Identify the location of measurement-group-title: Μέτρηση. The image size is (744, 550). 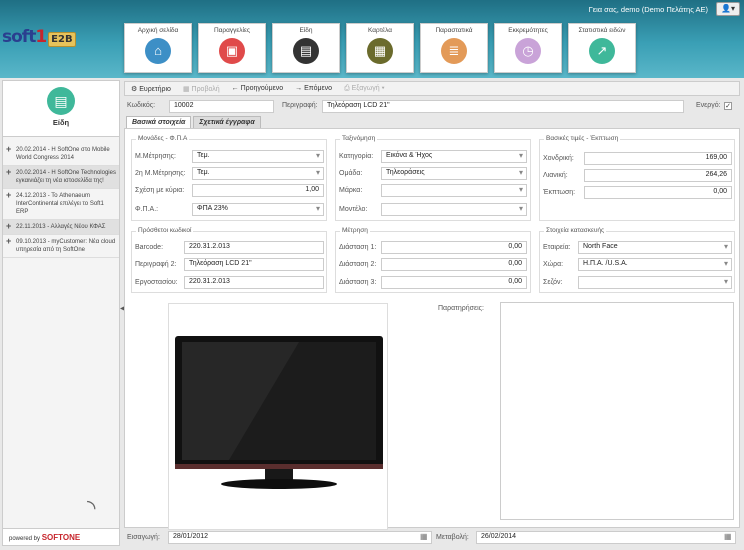
(355, 230).